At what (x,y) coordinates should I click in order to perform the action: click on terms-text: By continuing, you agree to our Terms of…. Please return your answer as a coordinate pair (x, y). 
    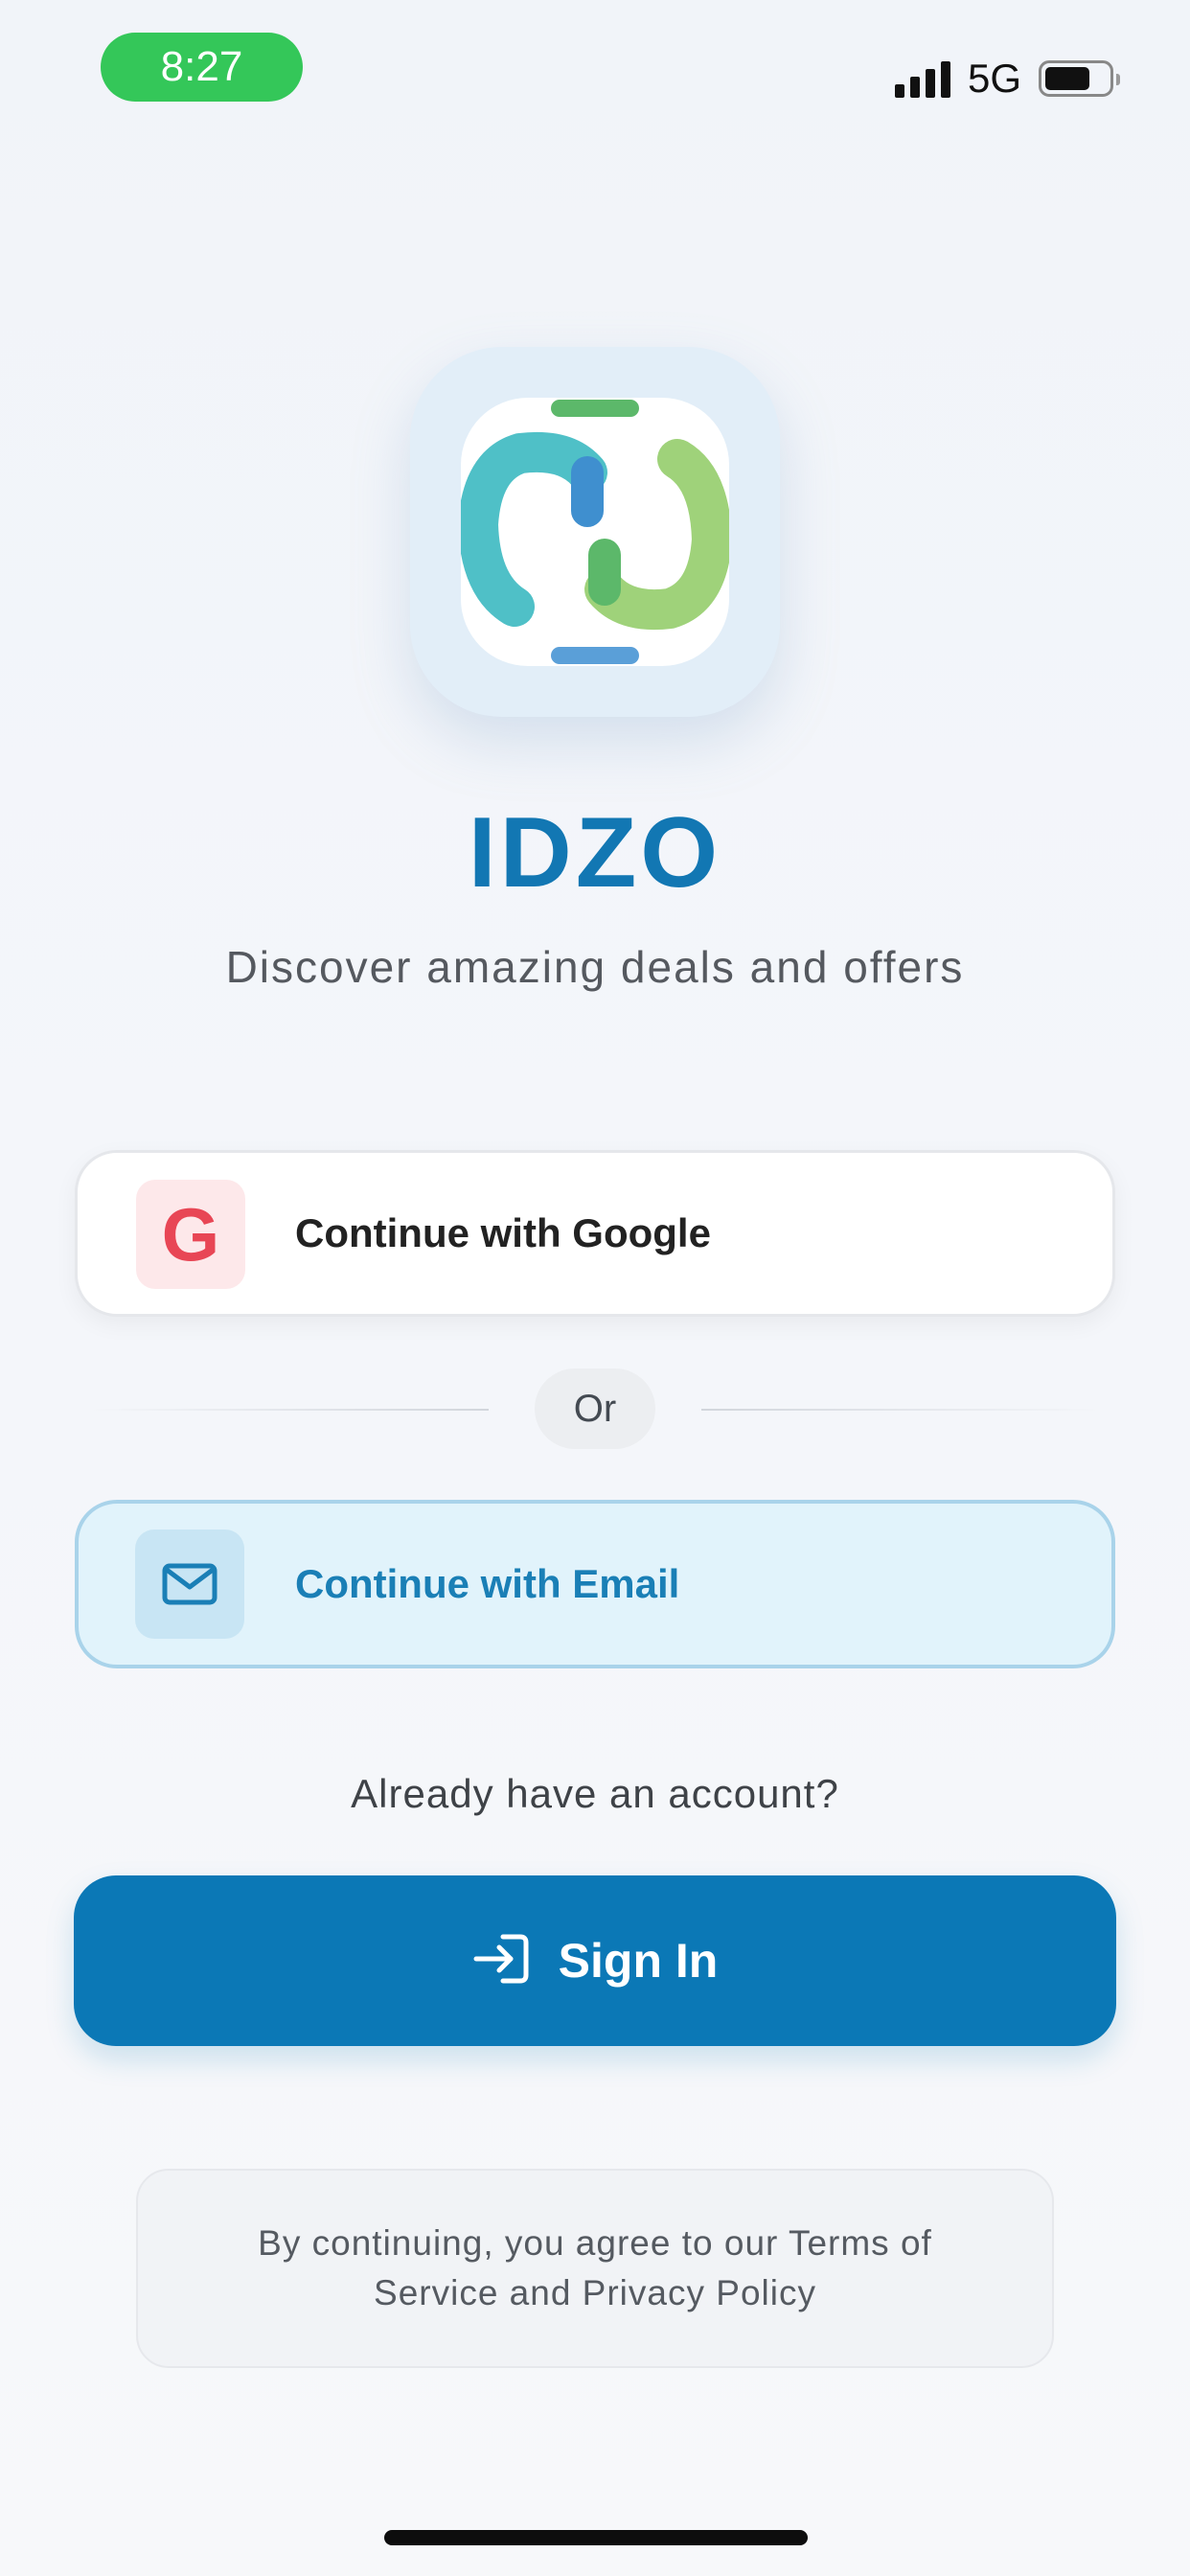
    Looking at the image, I should click on (595, 2268).